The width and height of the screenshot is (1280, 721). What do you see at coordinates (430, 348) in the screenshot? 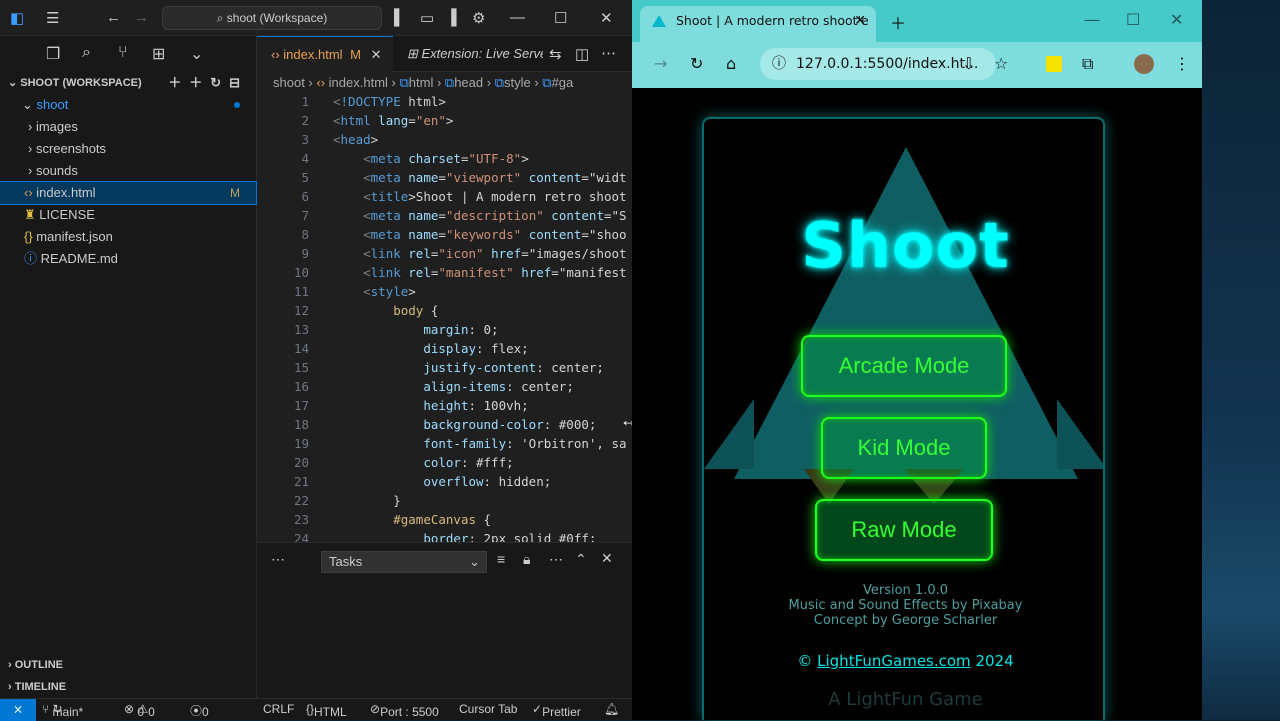
I see `code-line: display: flex;` at bounding box center [430, 348].